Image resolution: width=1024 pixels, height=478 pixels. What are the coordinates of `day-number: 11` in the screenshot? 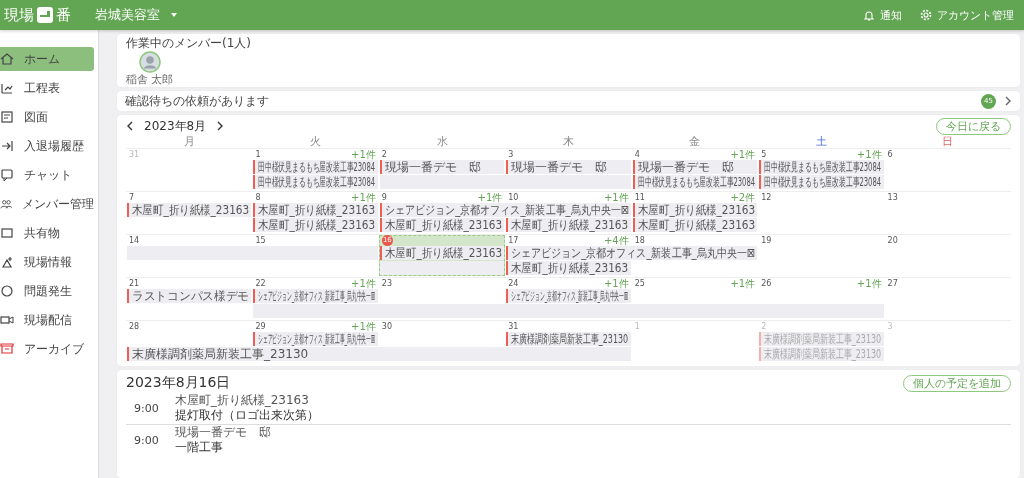 It's located at (639, 197).